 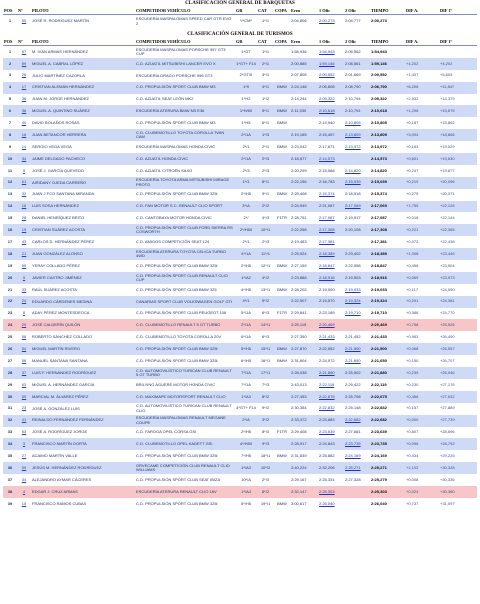 What do you see at coordinates (24, 361) in the screenshot?
I see `car-number-link: 56` at bounding box center [24, 361].